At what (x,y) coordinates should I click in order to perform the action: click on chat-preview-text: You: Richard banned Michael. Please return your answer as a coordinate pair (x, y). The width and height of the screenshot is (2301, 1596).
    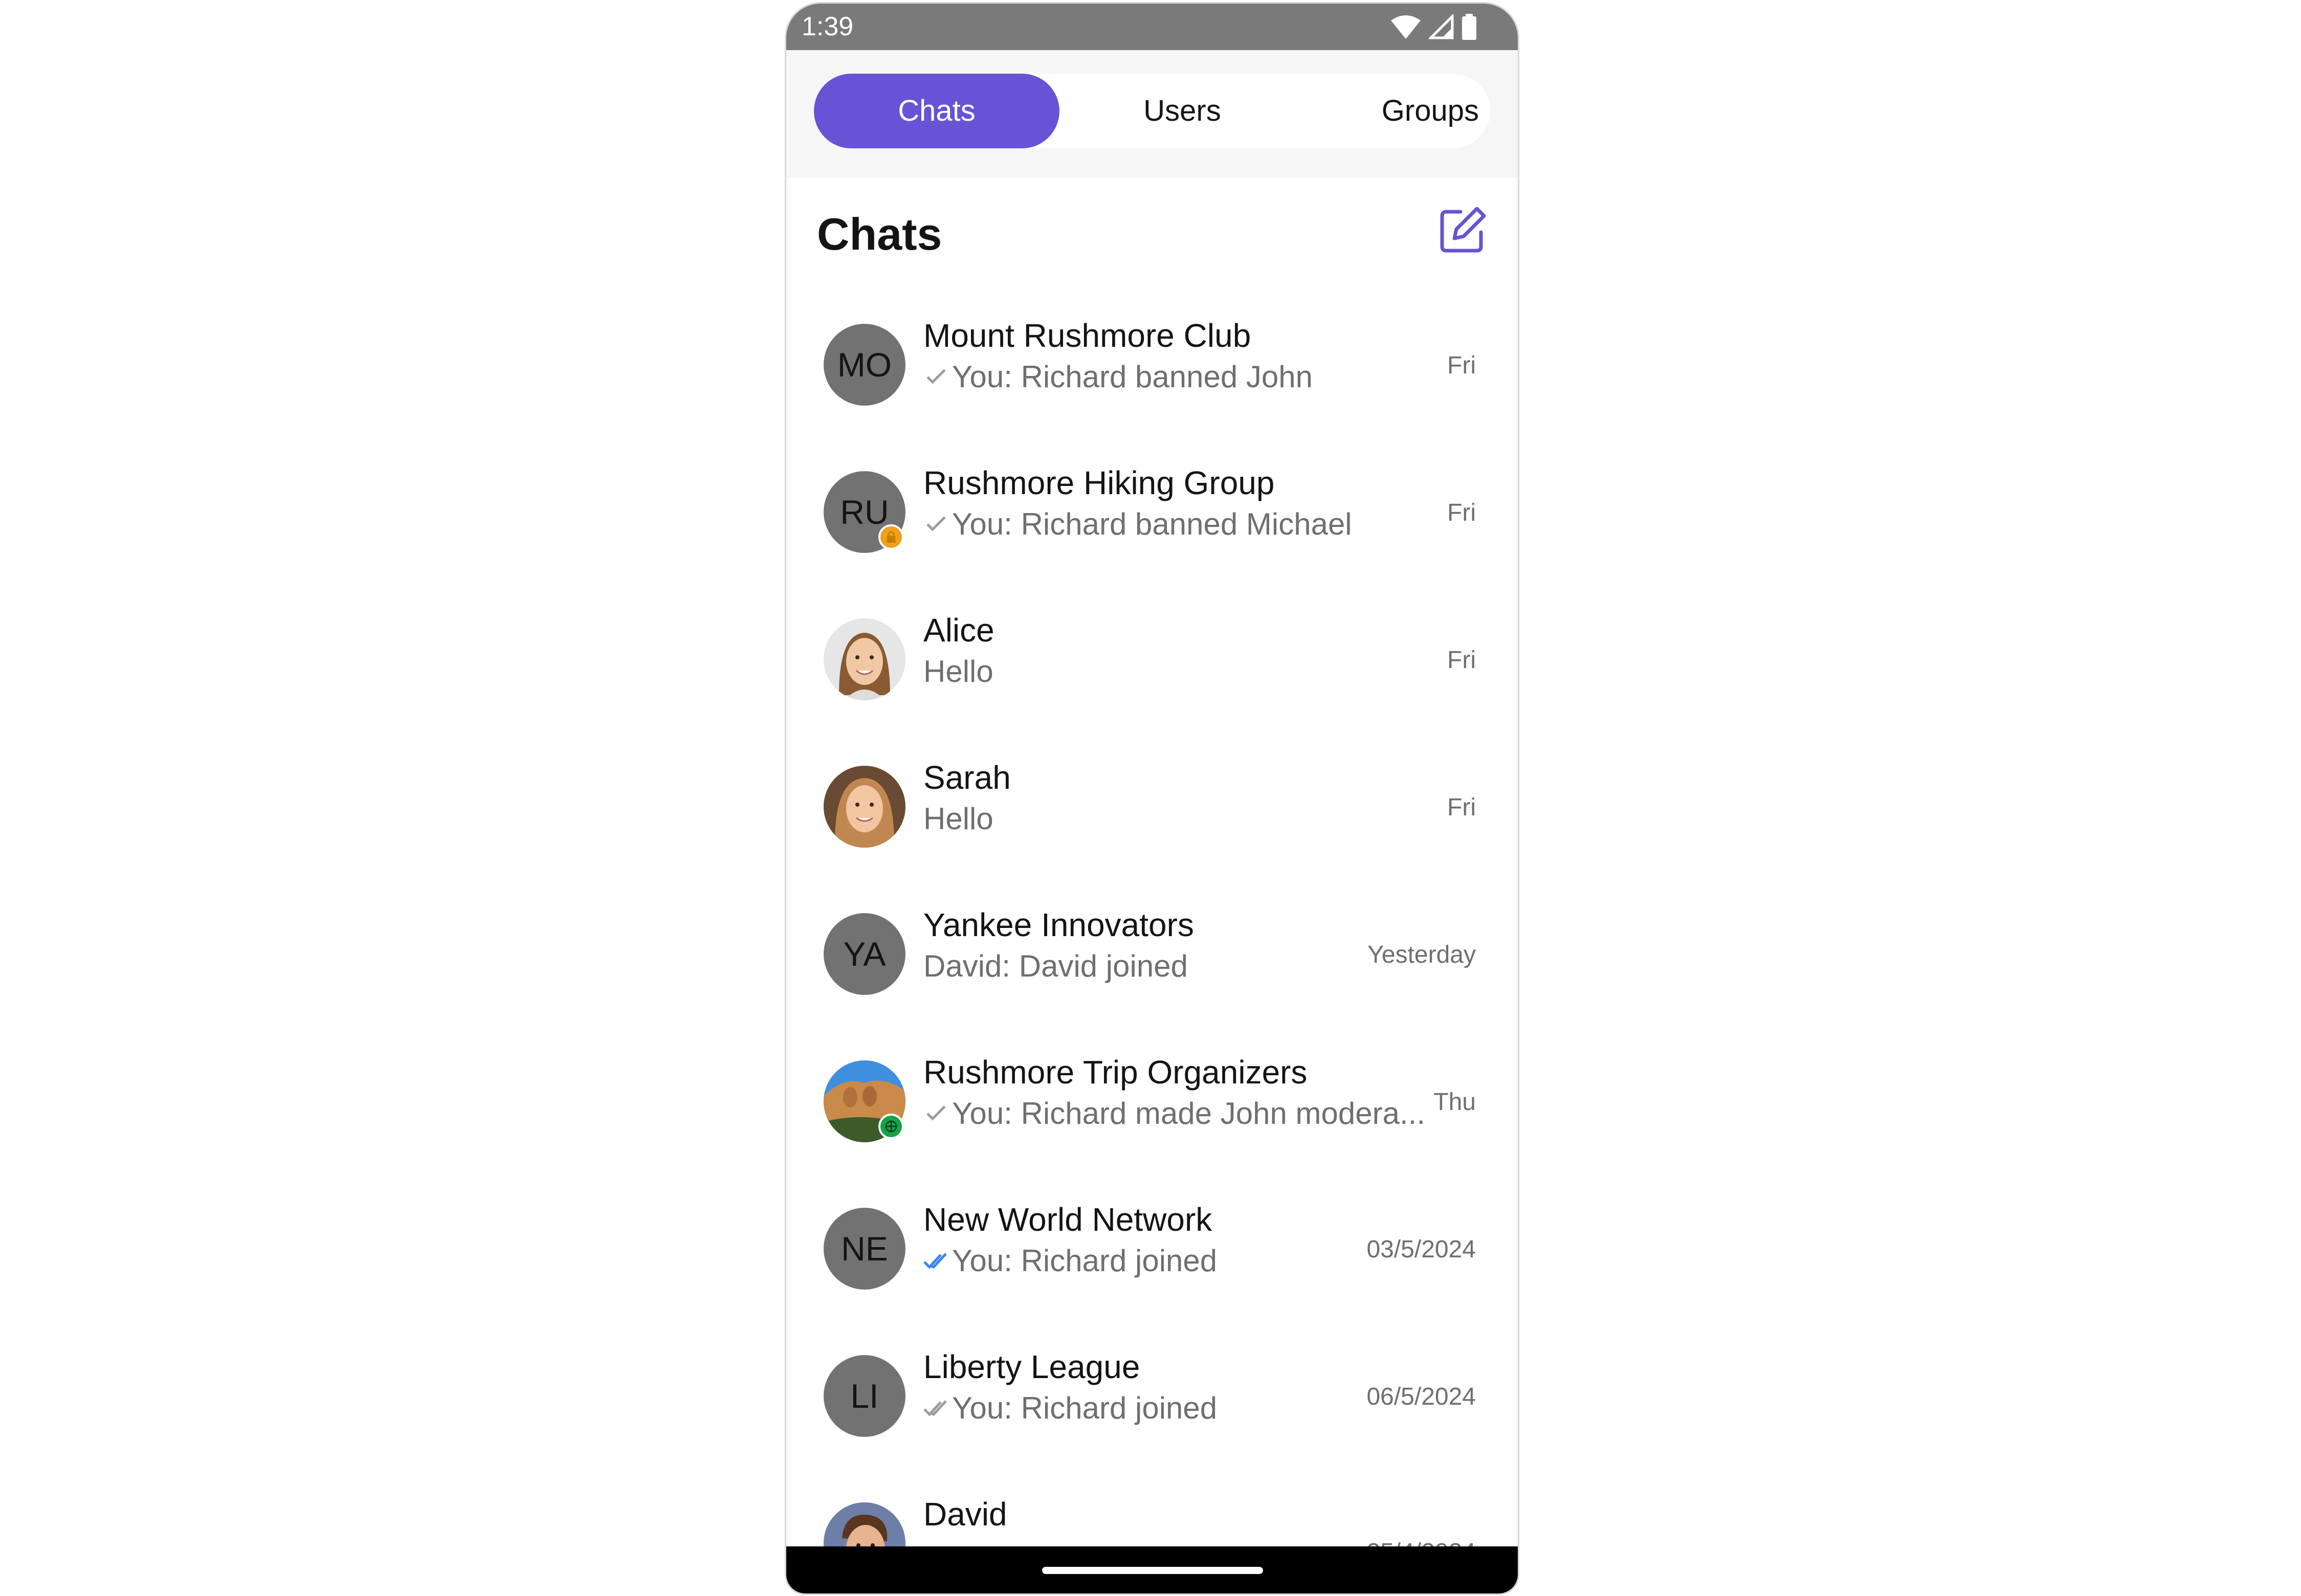
    Looking at the image, I should click on (1152, 524).